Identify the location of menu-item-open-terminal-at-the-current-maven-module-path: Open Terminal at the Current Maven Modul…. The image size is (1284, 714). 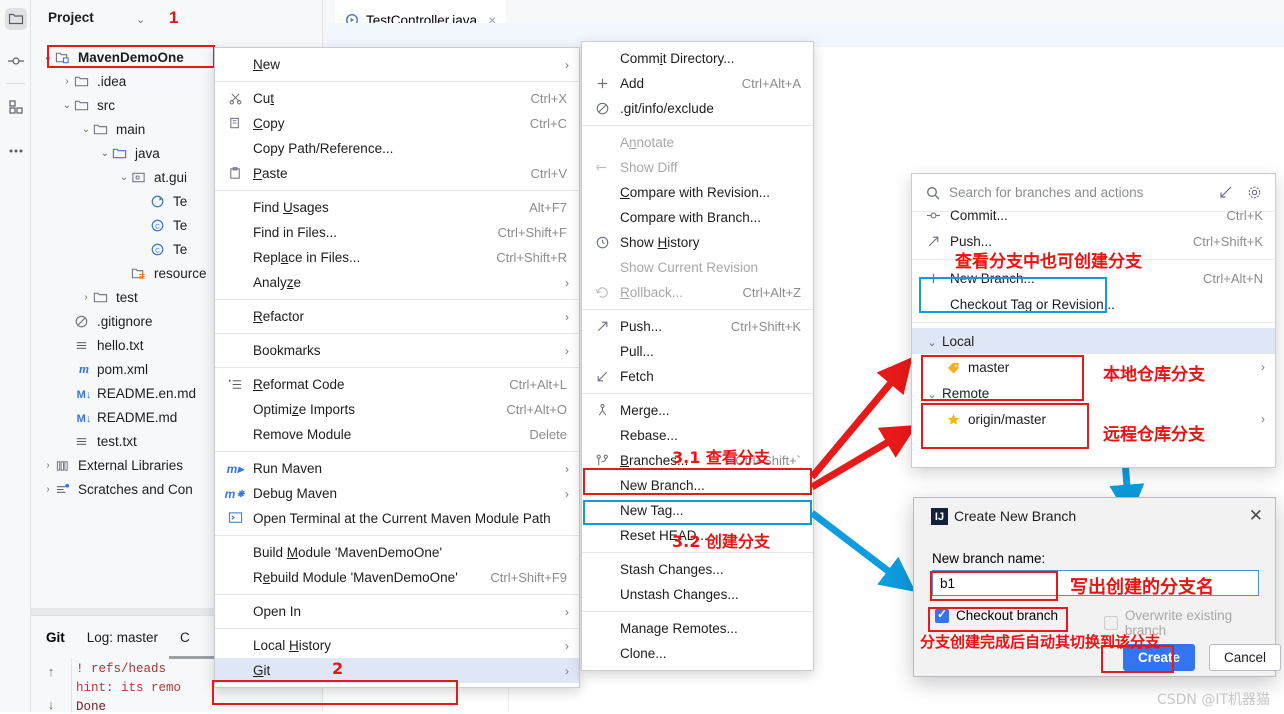
(397, 518).